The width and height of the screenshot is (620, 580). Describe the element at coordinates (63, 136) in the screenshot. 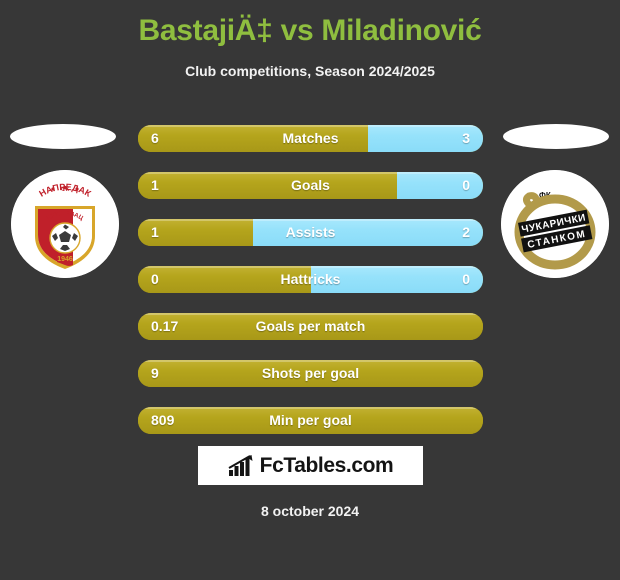

I see `home-badge-plate-ellipse` at that location.